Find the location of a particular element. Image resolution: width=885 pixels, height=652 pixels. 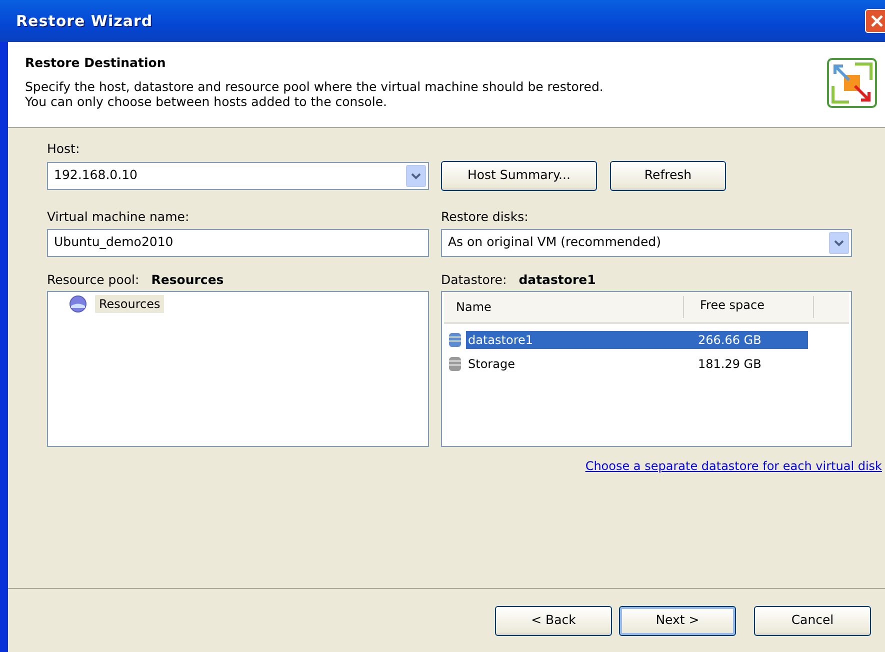

datastore-label: Datastore: is located at coordinates (474, 279).